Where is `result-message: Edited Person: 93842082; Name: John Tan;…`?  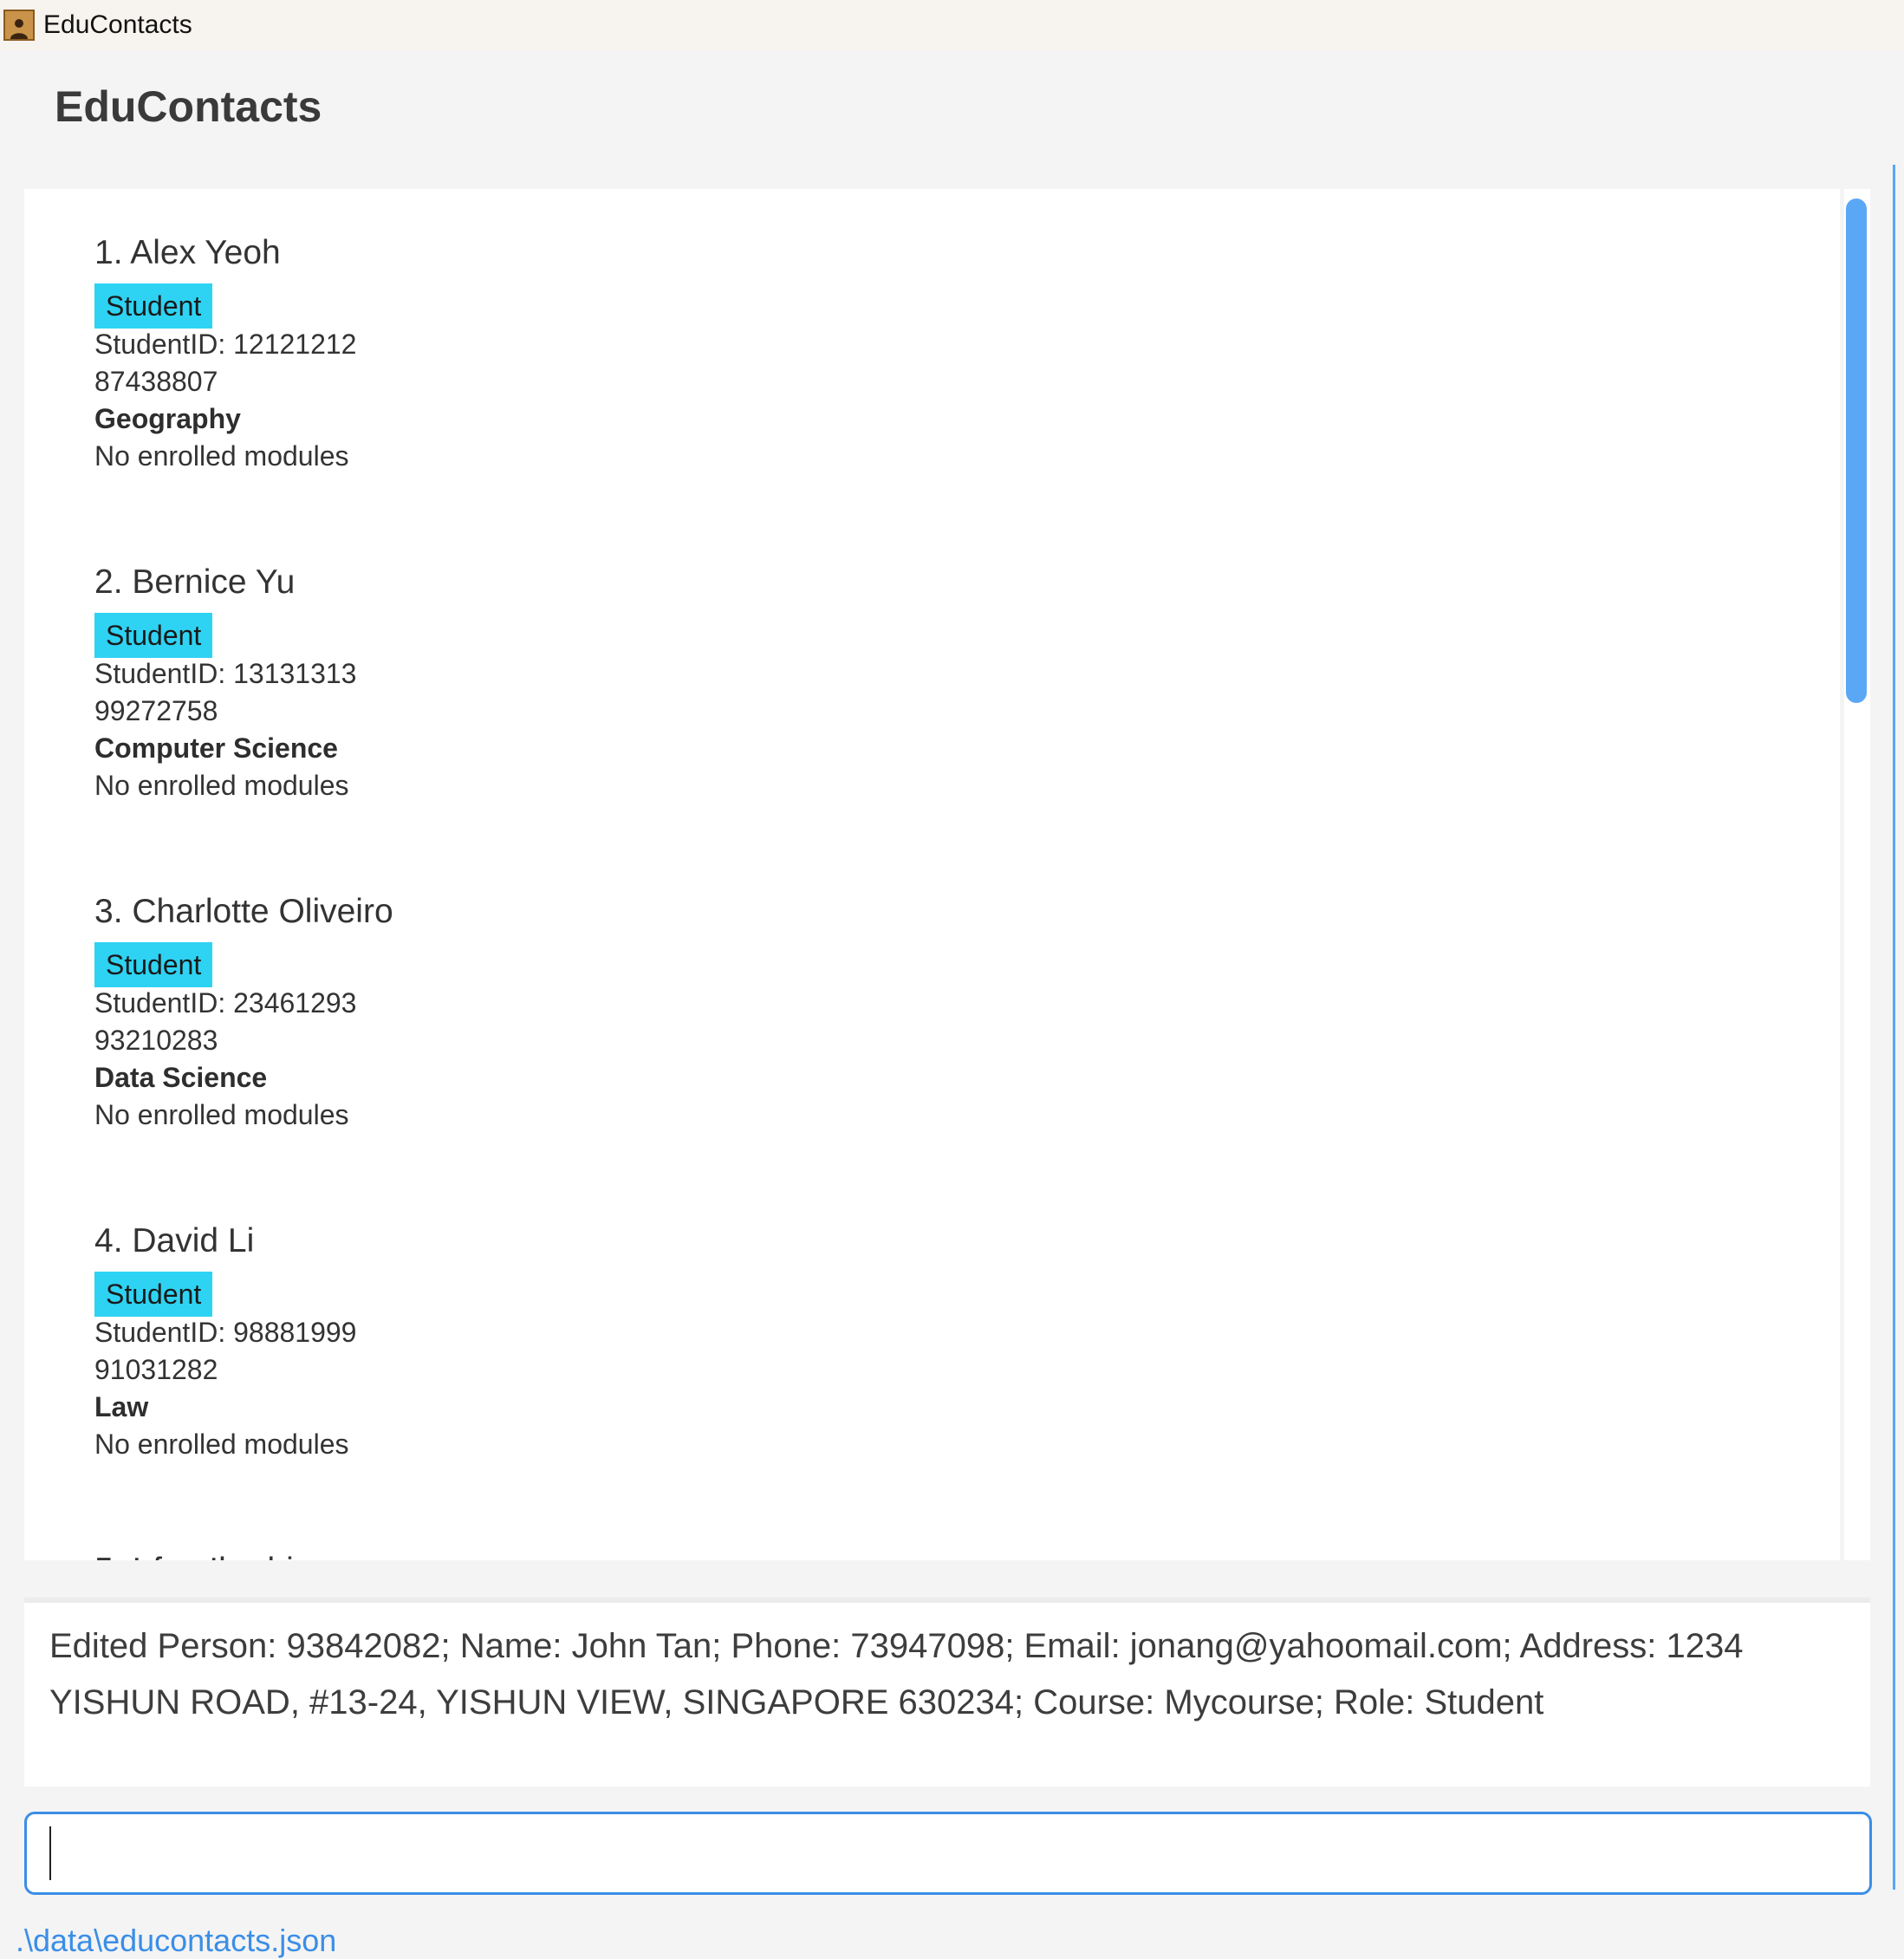
result-message: Edited Person: 93842082; Name: John Tan;… is located at coordinates (896, 1674).